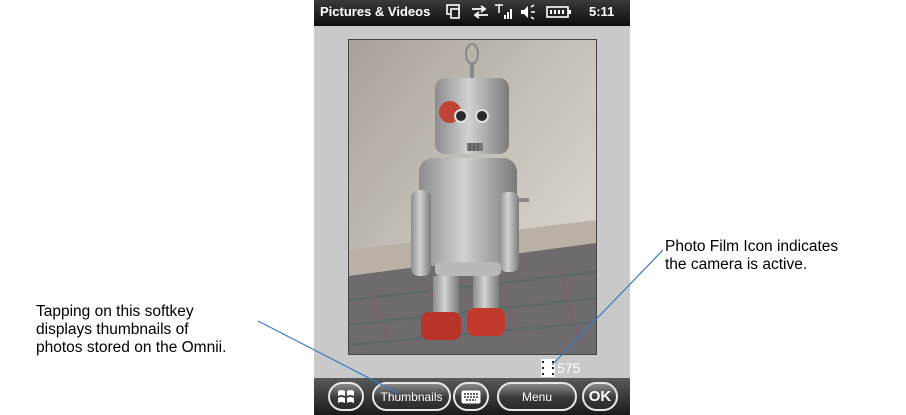  I want to click on softkey-bar: Thumbnails Menu OK, so click(472, 396).